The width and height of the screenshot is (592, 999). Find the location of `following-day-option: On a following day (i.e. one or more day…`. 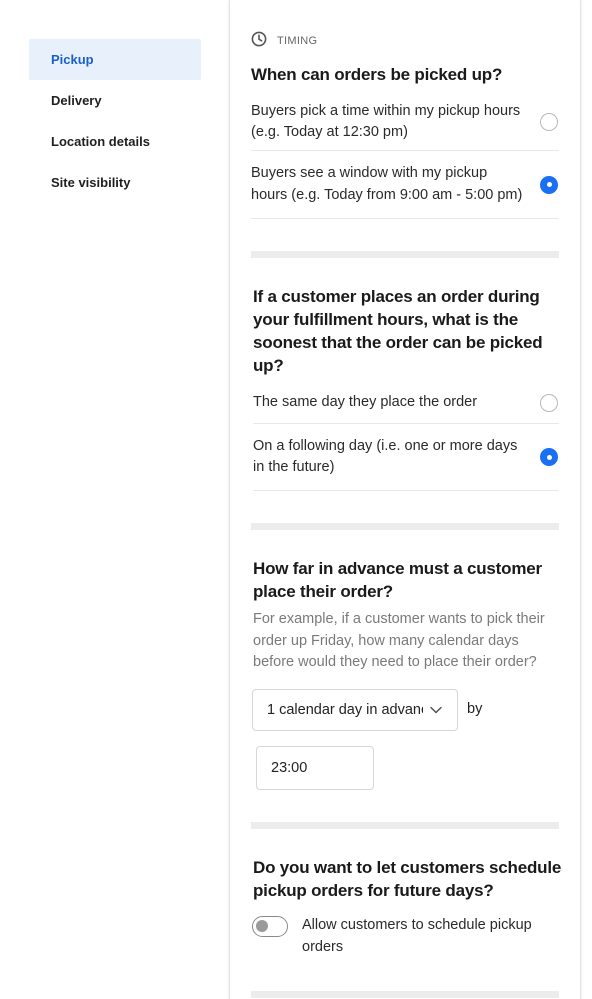

following-day-option: On a following day (i.e. one or more day… is located at coordinates (406, 457).